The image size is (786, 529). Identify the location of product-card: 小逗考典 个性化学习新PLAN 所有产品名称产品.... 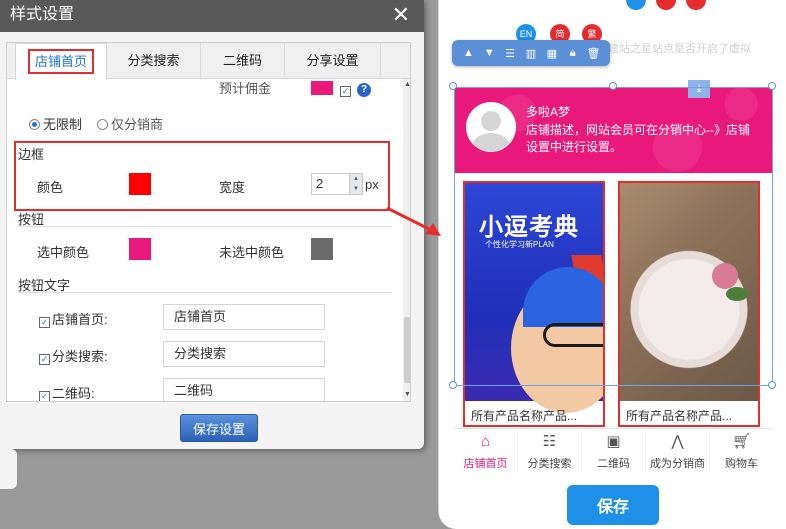
(534, 304).